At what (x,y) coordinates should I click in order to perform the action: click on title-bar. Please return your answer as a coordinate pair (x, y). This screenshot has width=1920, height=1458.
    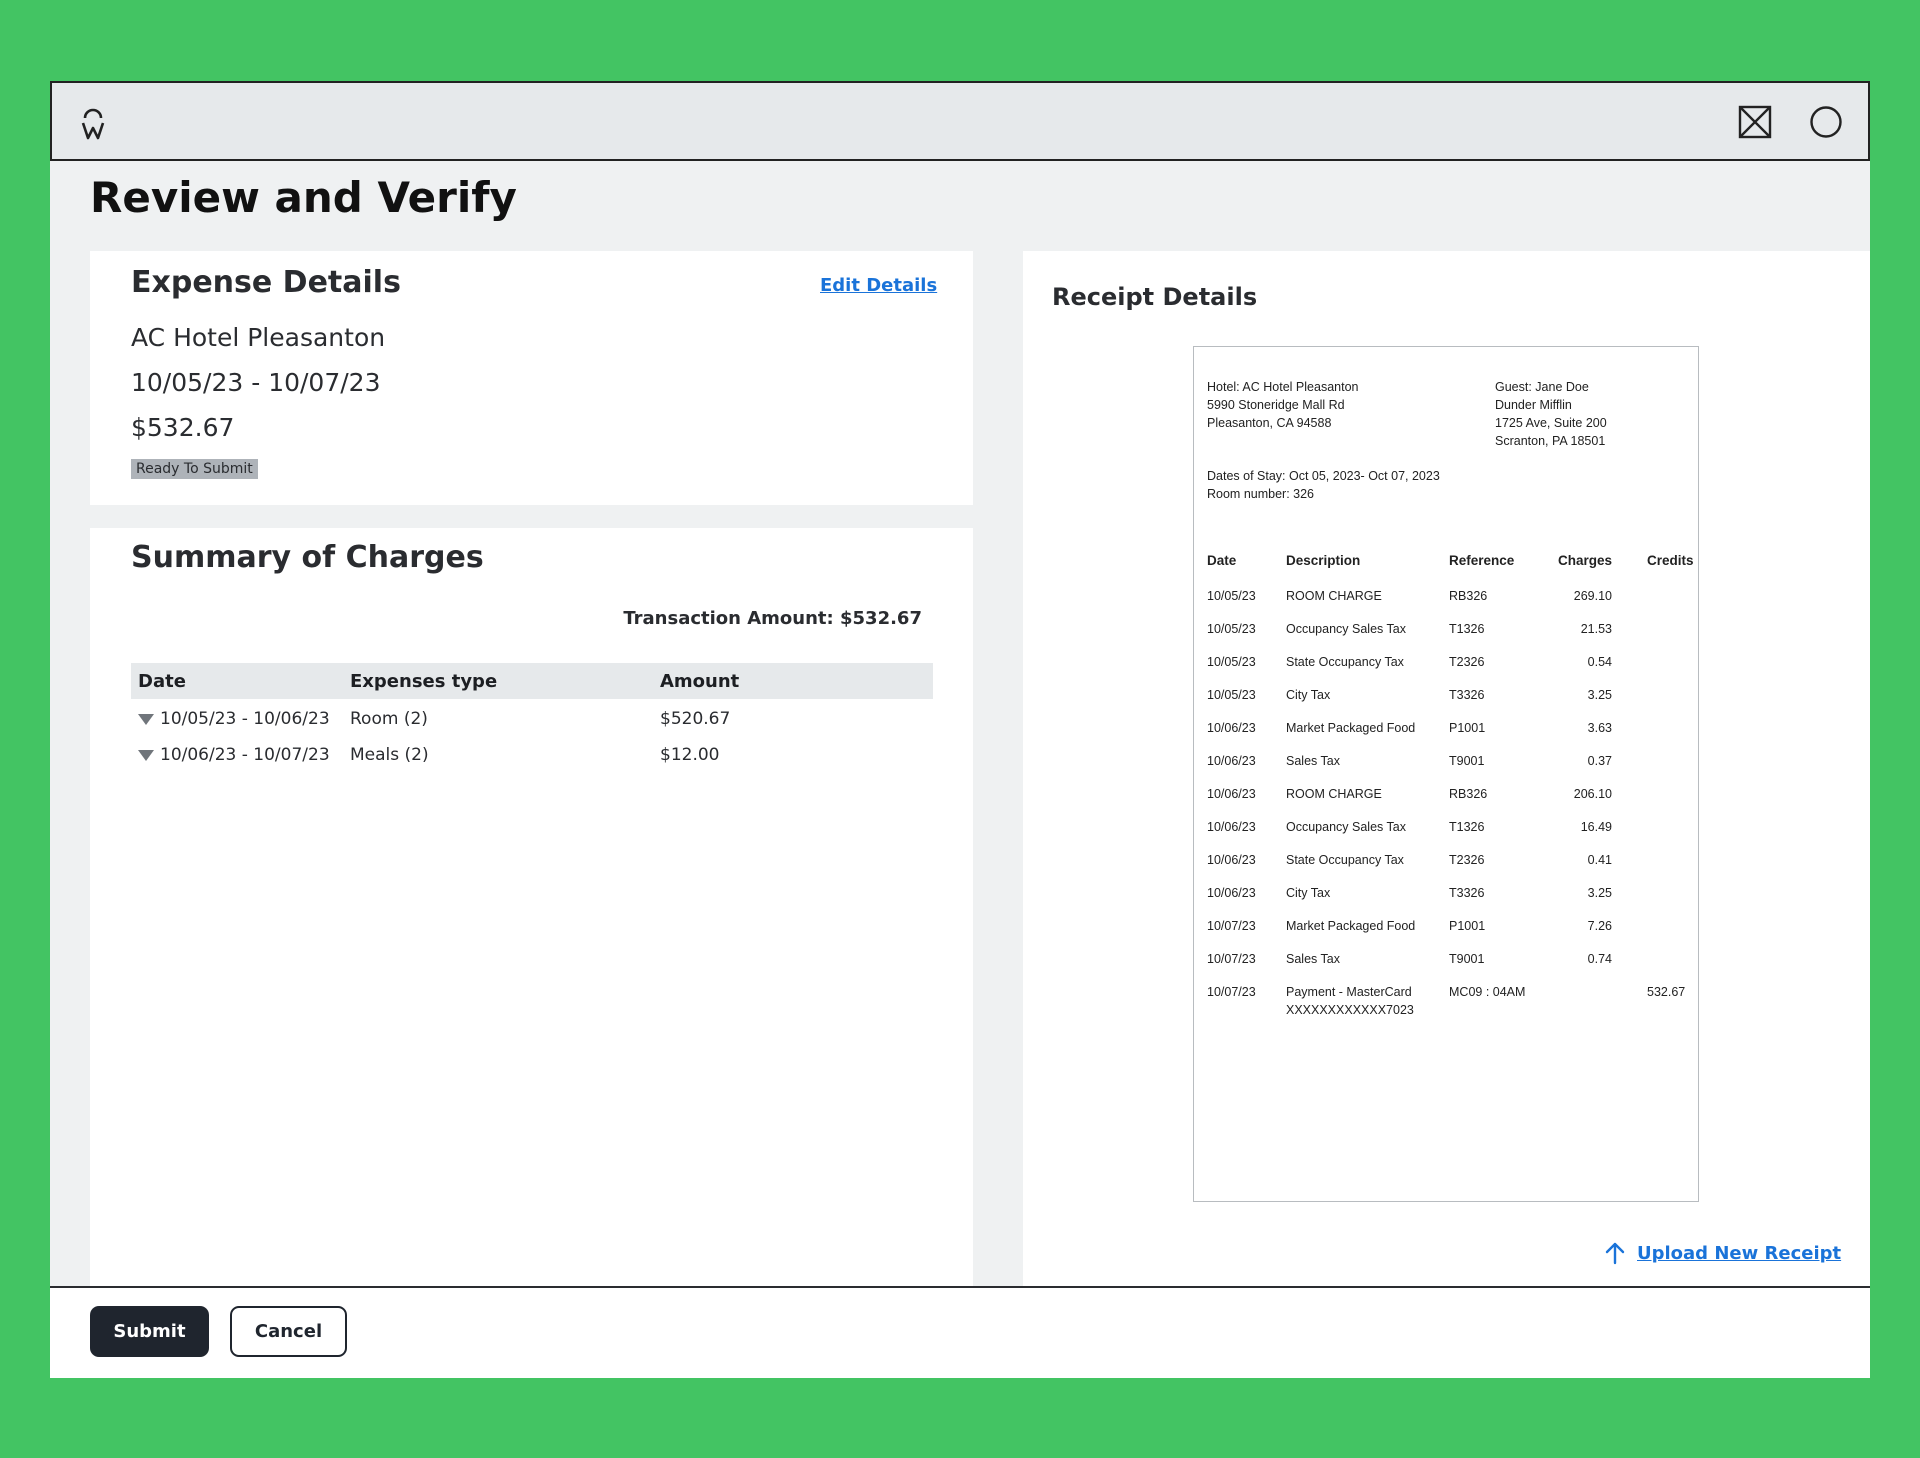
    Looking at the image, I should click on (960, 121).